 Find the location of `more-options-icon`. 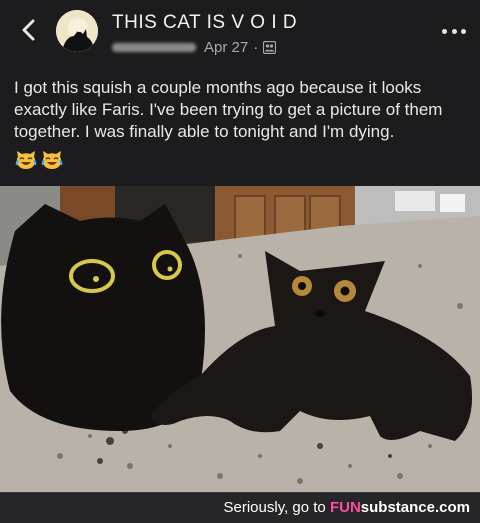

more-options-icon is located at coordinates (454, 31).